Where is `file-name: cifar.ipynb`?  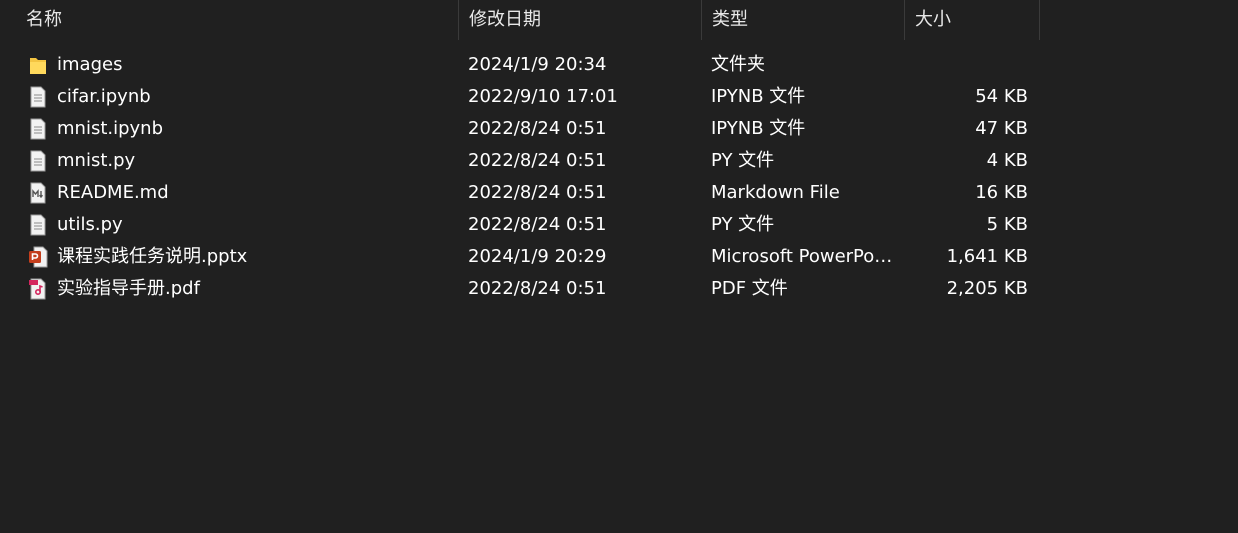 file-name: cifar.ipynb is located at coordinates (104, 96).